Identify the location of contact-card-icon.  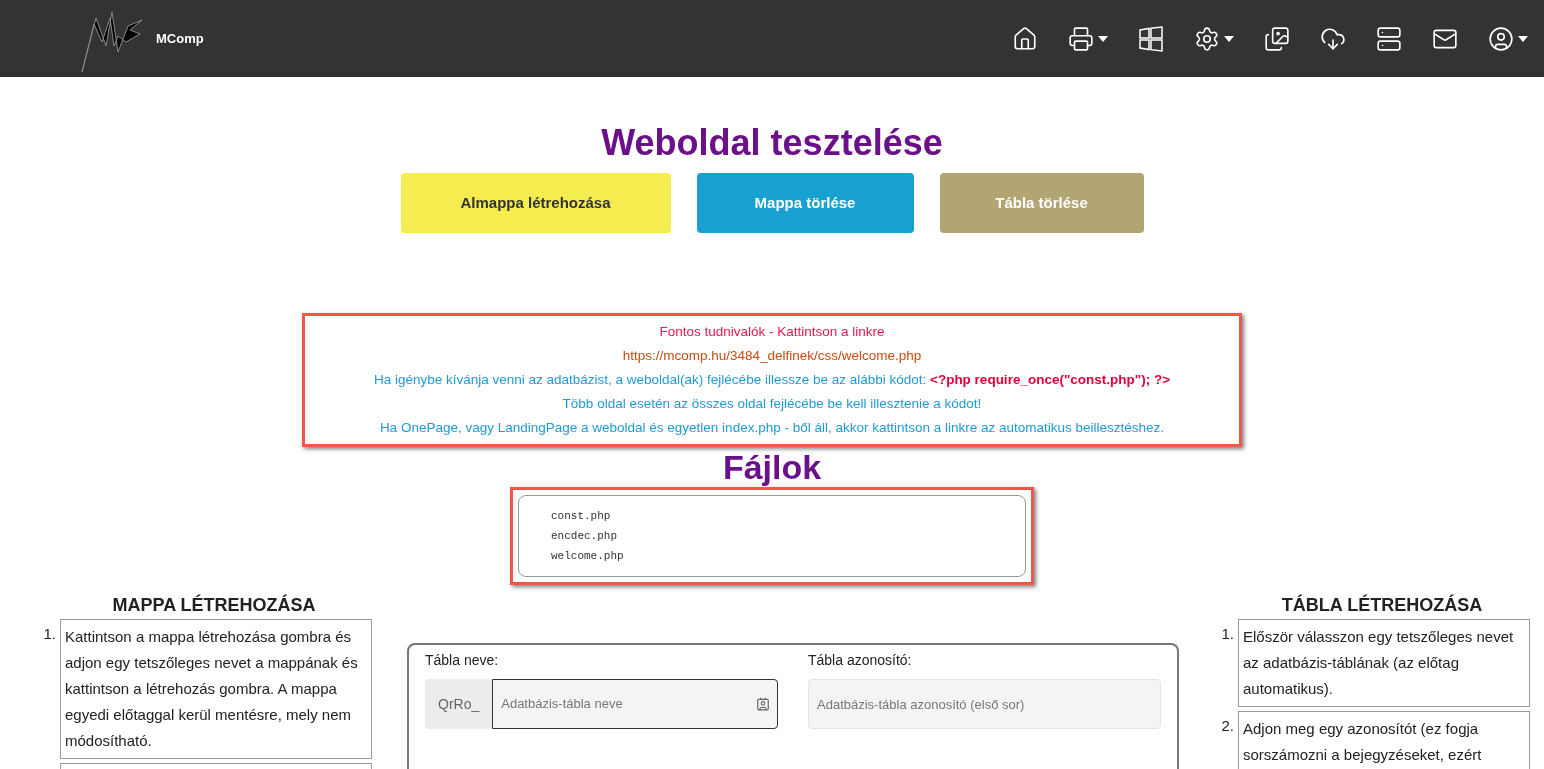
(763, 704).